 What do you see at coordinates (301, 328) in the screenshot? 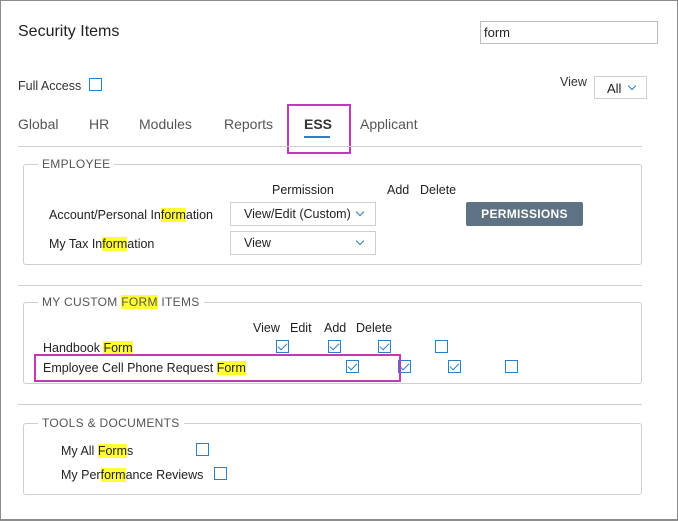
I see `edit-column-header: Edit` at bounding box center [301, 328].